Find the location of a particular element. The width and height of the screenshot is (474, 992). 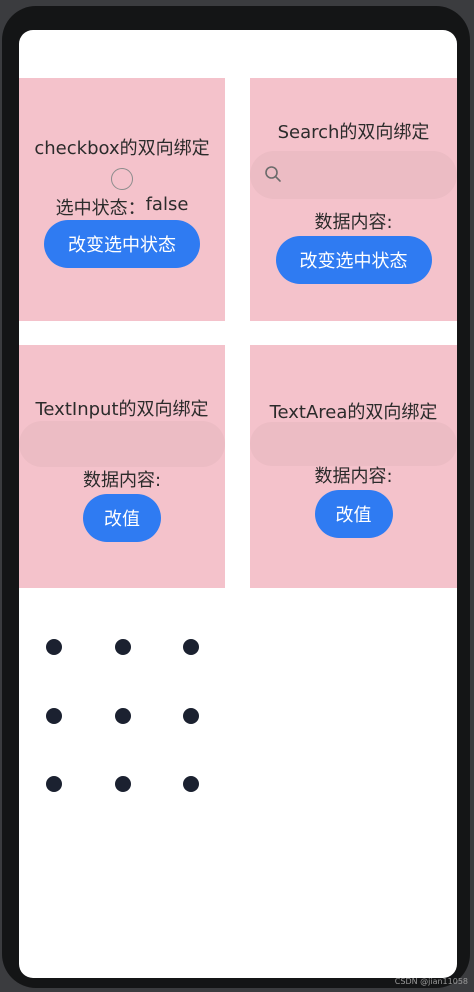

pattern-lock is located at coordinates (129, 710).